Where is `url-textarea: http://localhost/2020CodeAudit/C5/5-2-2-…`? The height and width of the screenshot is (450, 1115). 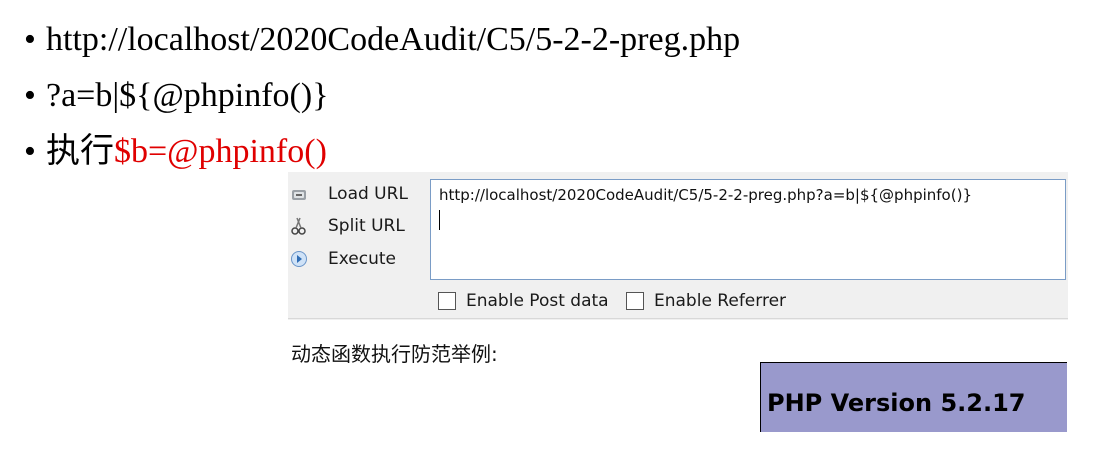
url-textarea: http://localhost/2020CodeAudit/C5/5-2-2-… is located at coordinates (748, 229).